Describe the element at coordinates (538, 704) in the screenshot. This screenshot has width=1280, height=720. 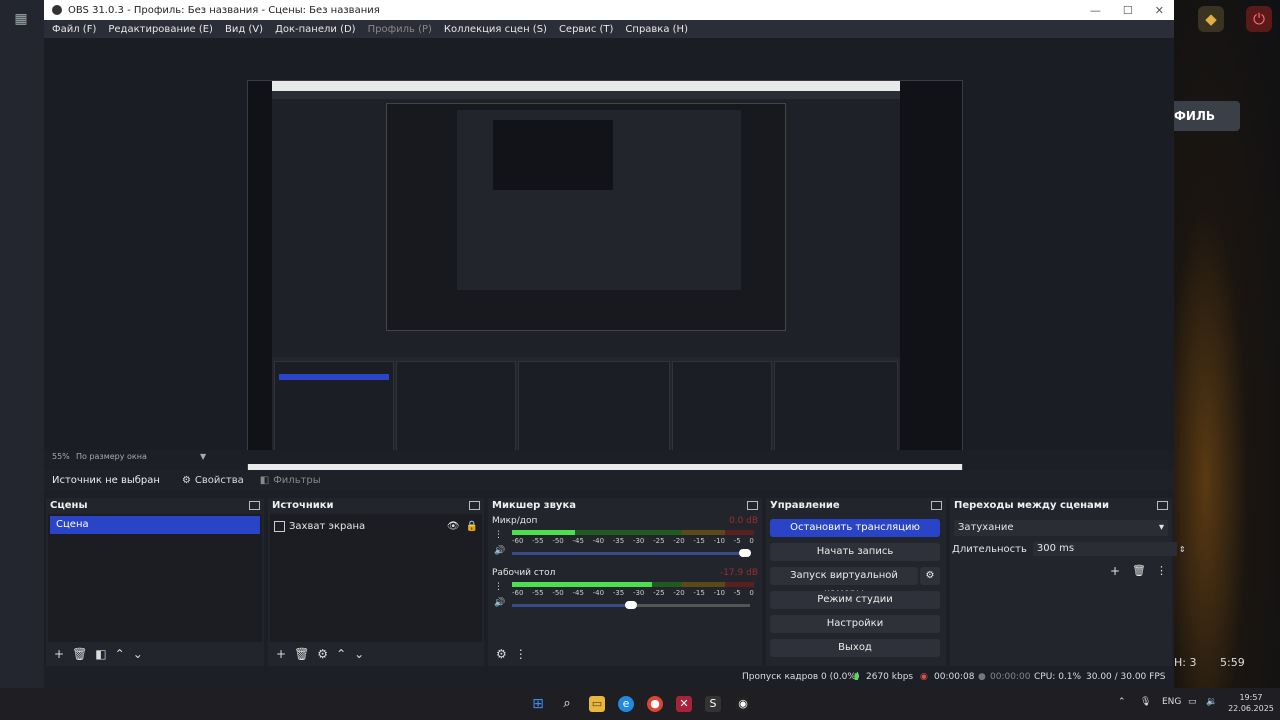
I see `windows-start-icon: ⊞` at that location.